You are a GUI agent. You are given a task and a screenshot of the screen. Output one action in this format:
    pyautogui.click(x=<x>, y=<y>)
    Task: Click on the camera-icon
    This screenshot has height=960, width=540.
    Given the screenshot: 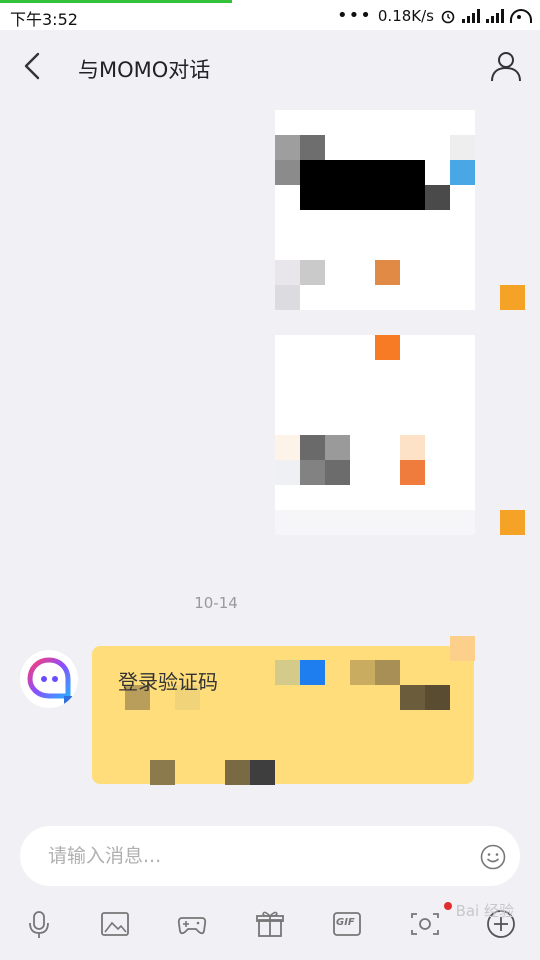 What is the action you would take?
    pyautogui.click(x=425, y=924)
    